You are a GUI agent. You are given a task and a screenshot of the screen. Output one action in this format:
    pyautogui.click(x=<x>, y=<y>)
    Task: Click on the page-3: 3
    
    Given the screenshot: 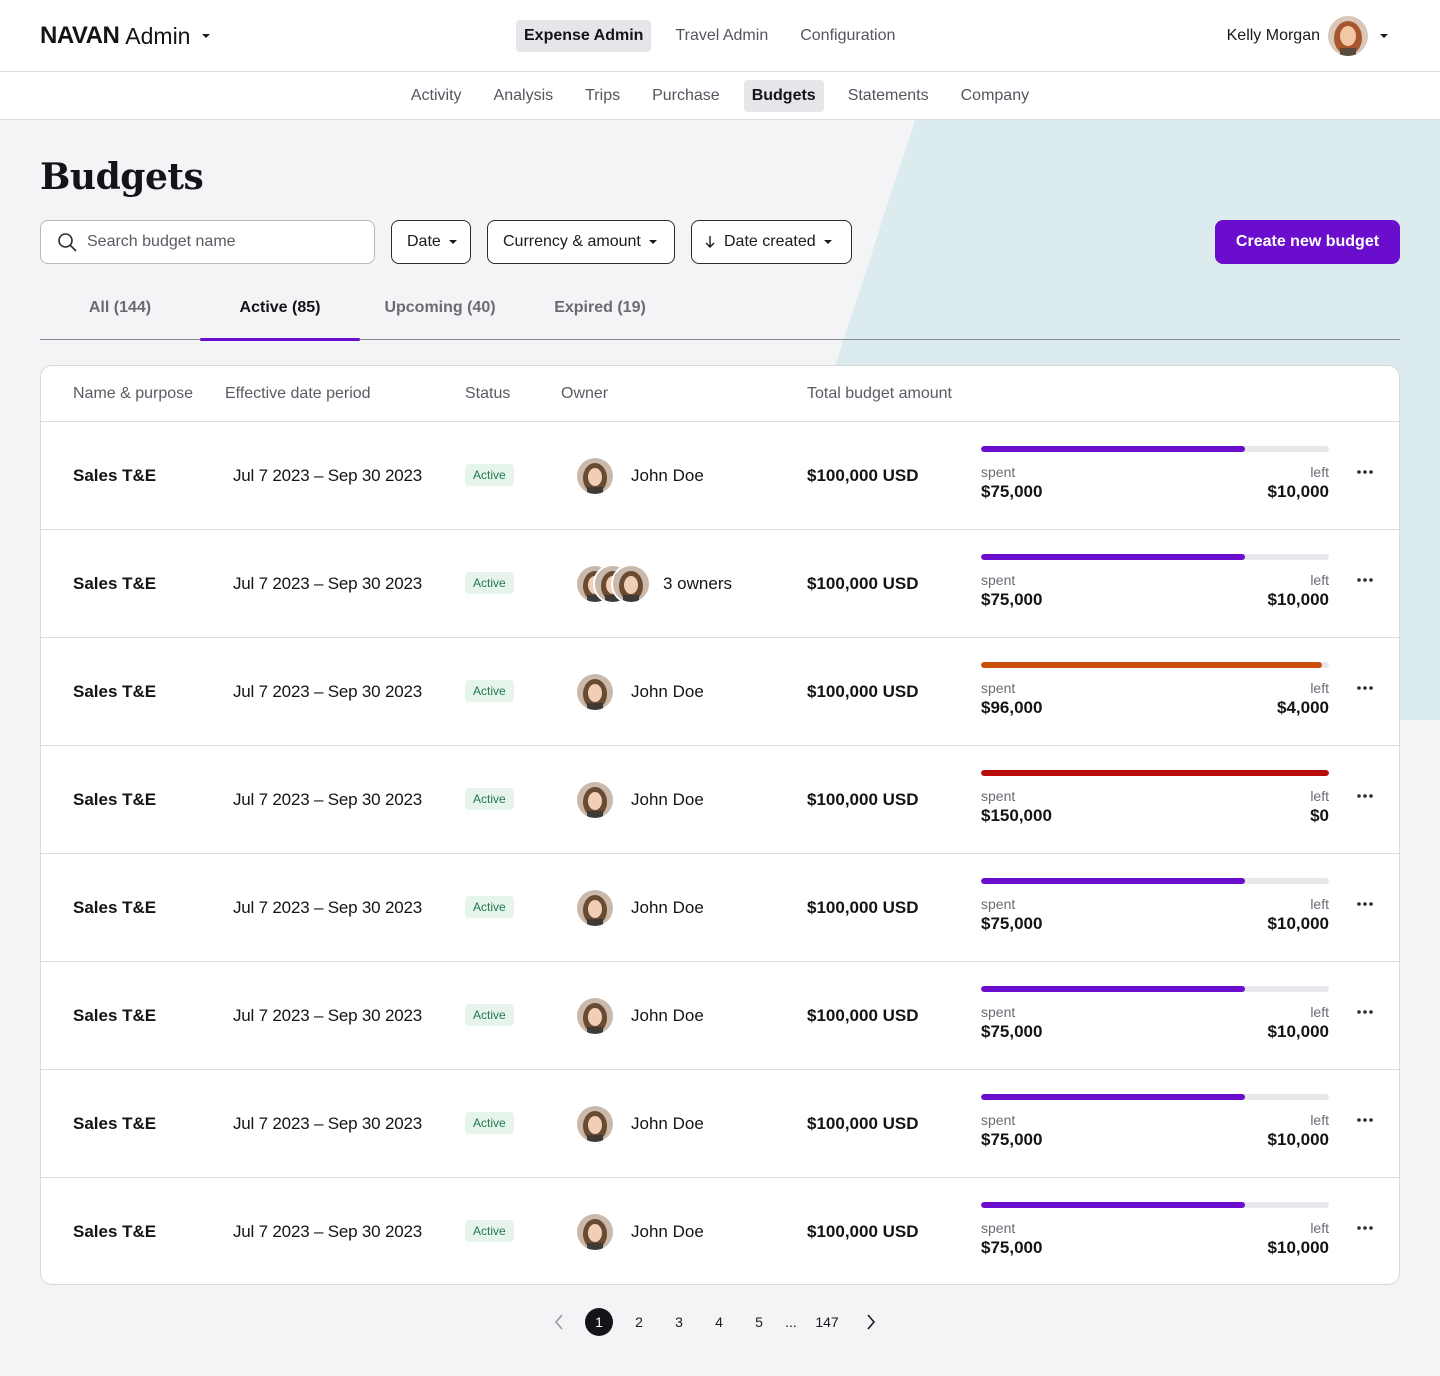 What is the action you would take?
    pyautogui.click(x=679, y=1322)
    